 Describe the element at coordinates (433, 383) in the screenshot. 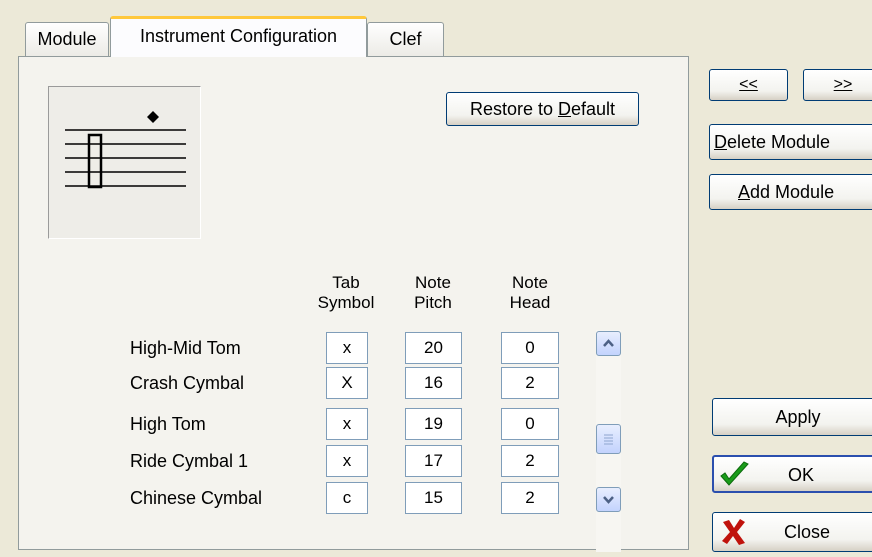

I see `note-pitch-field: 16` at that location.